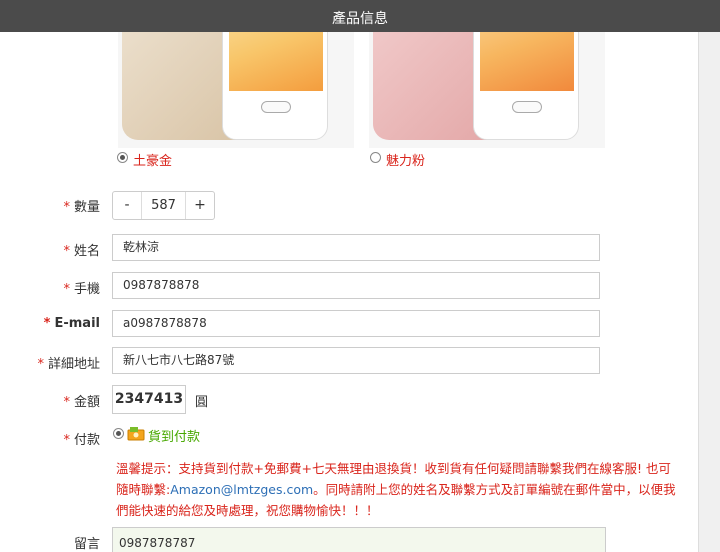  What do you see at coordinates (149, 399) in the screenshot?
I see `amount-value: 2347413` at bounding box center [149, 399].